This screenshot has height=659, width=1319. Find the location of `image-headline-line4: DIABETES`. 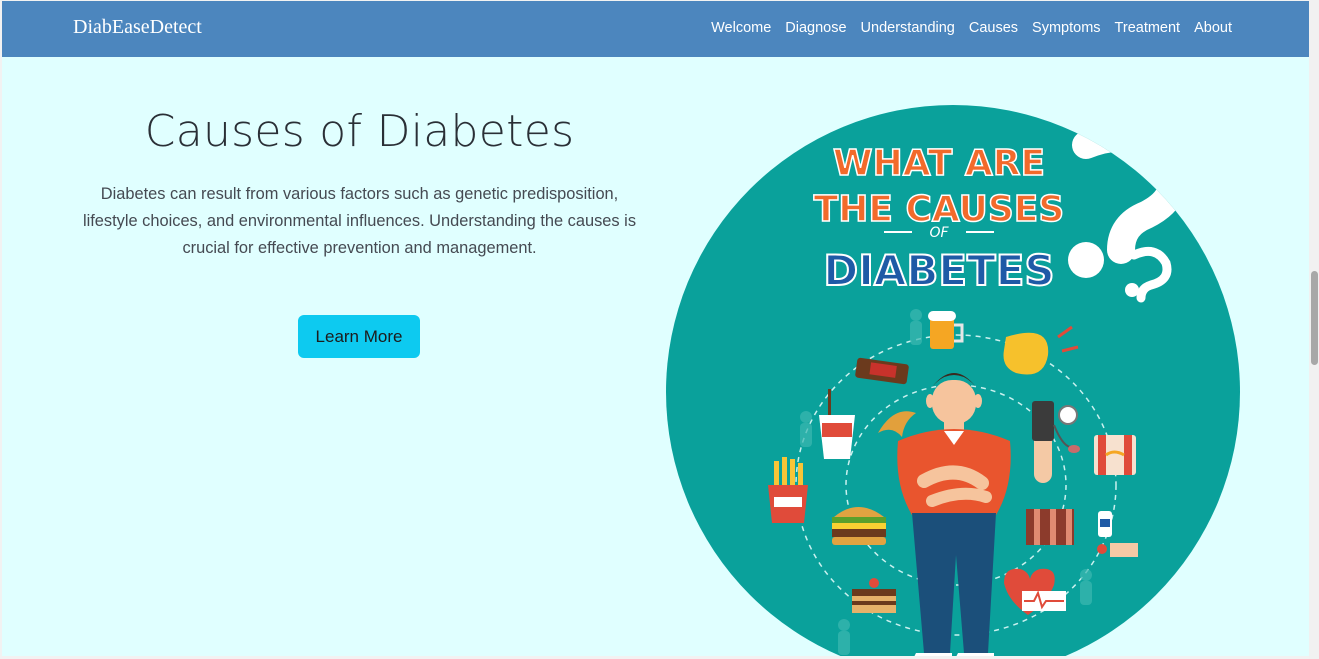

image-headline-line4: DIABETES is located at coordinates (938, 270).